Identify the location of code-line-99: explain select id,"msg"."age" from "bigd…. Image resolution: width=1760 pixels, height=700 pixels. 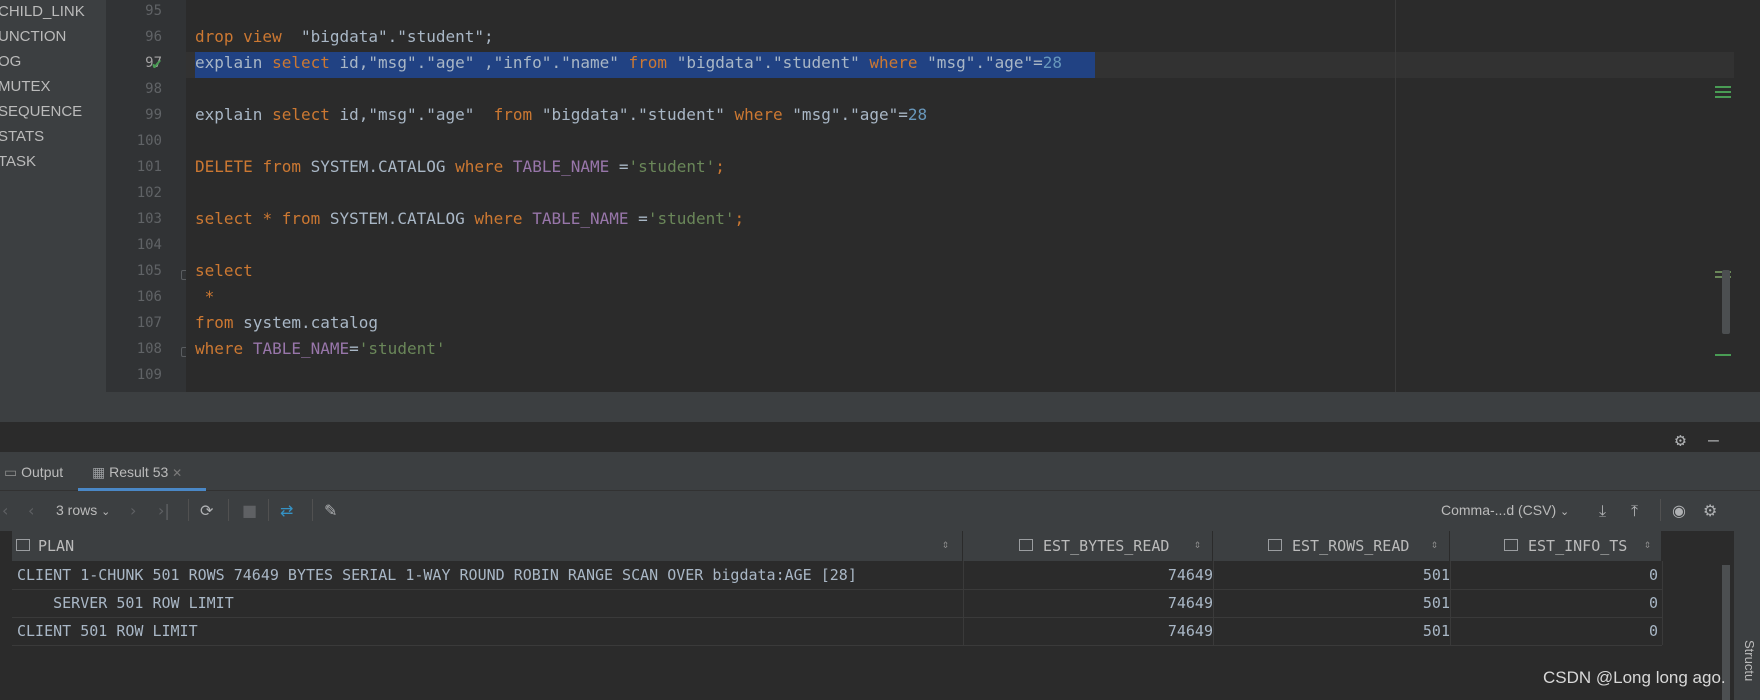
(561, 115).